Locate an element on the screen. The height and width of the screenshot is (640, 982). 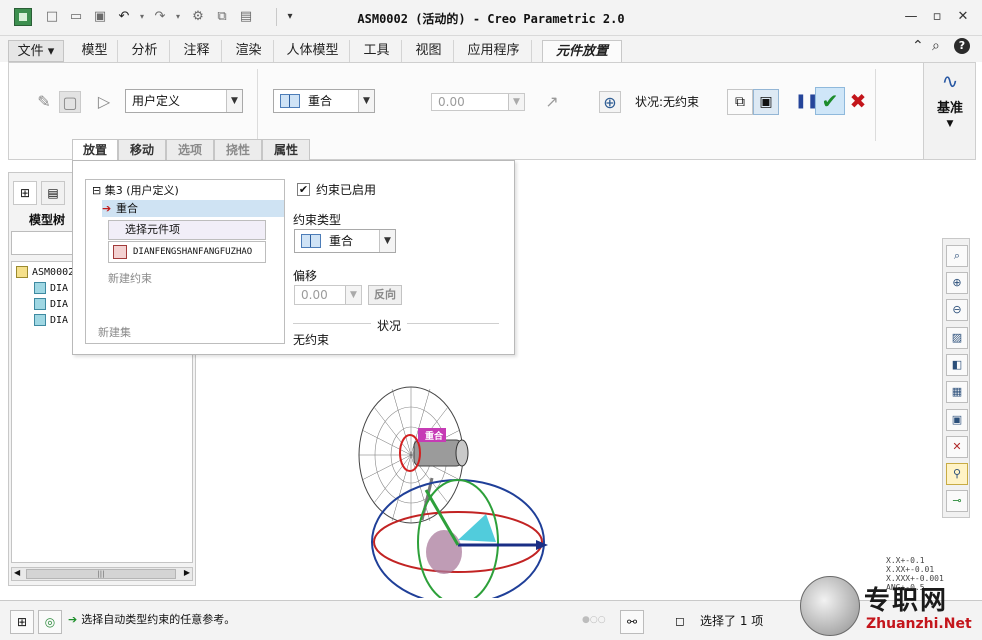
constraint-type-label: 约束类型 is located at coordinates (317, 220).